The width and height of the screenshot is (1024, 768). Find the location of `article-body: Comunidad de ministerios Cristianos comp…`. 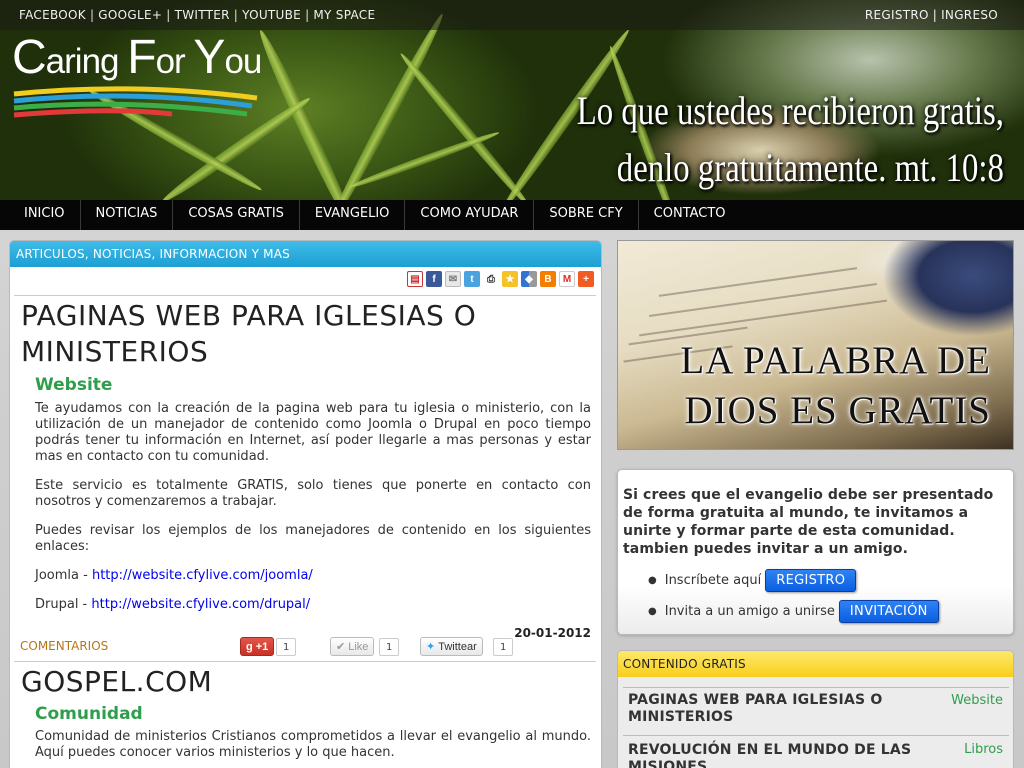

article-body: Comunidad de ministerios Cristianos comp… is located at coordinates (313, 748).